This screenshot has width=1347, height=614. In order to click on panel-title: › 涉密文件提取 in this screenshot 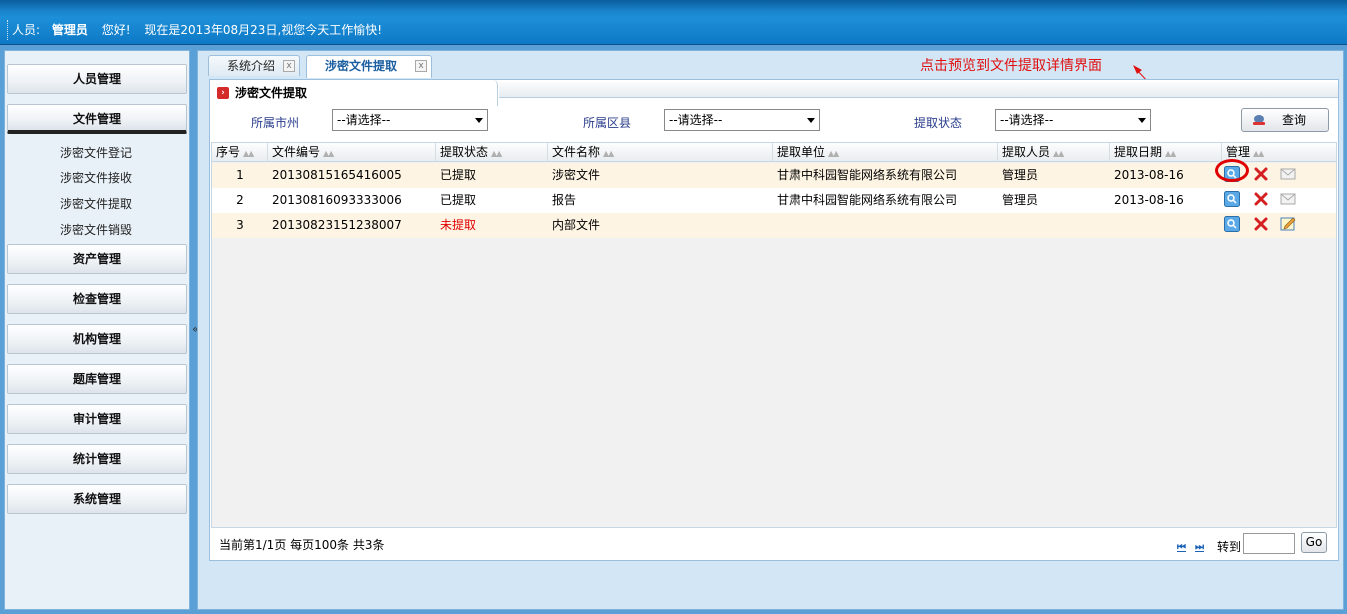, I will do `click(354, 93)`.